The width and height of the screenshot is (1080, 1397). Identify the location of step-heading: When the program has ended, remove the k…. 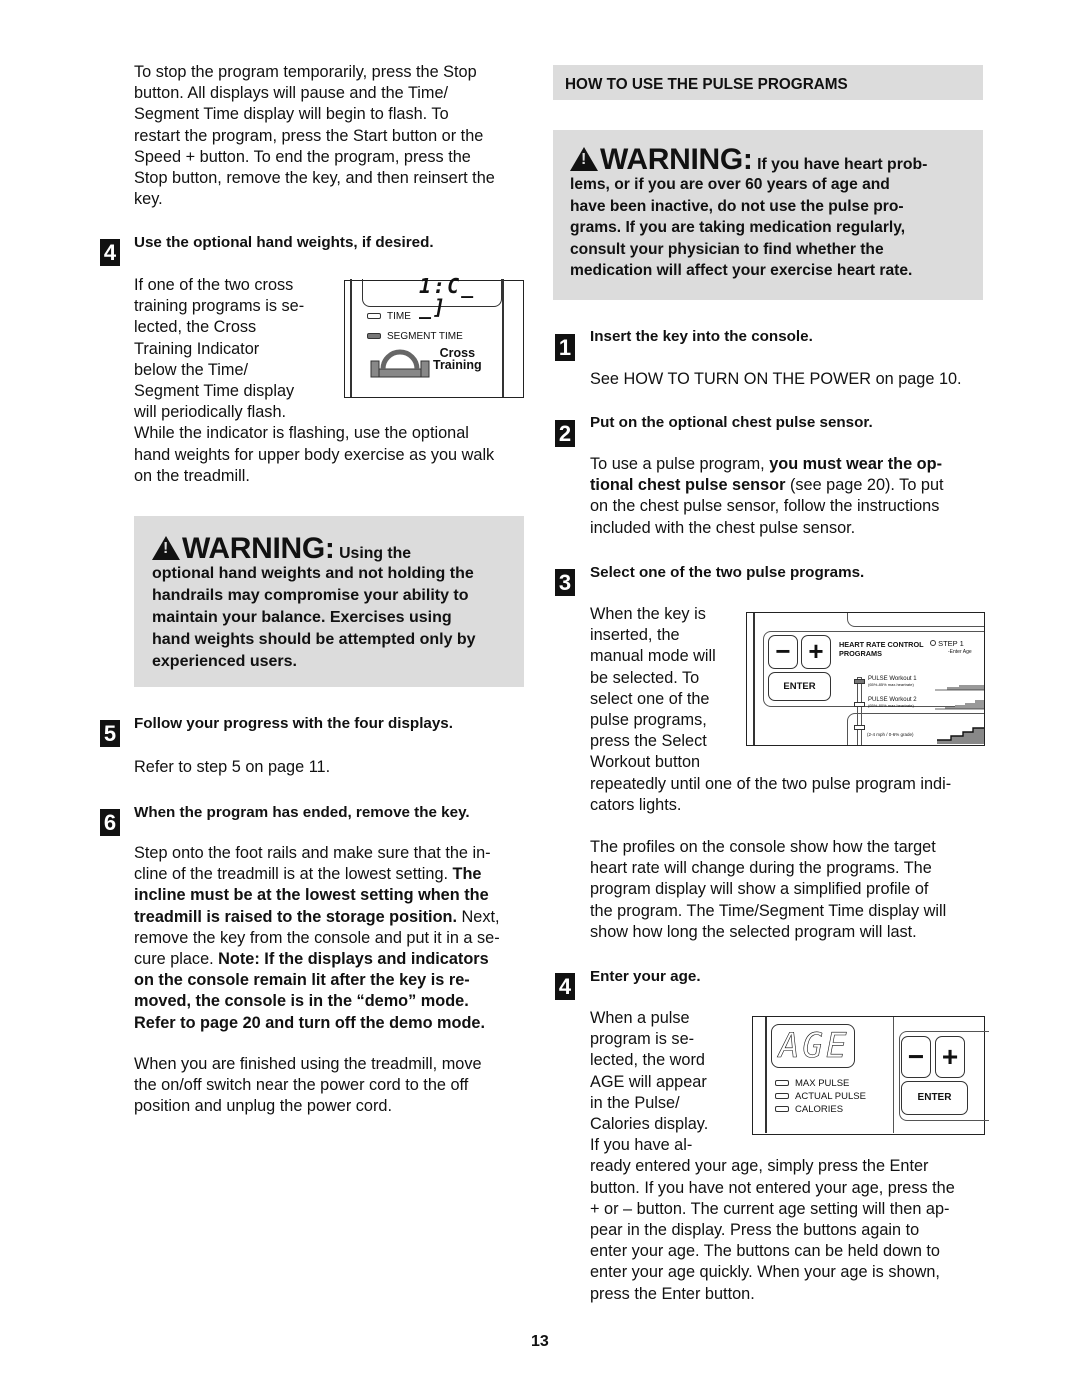
(302, 812).